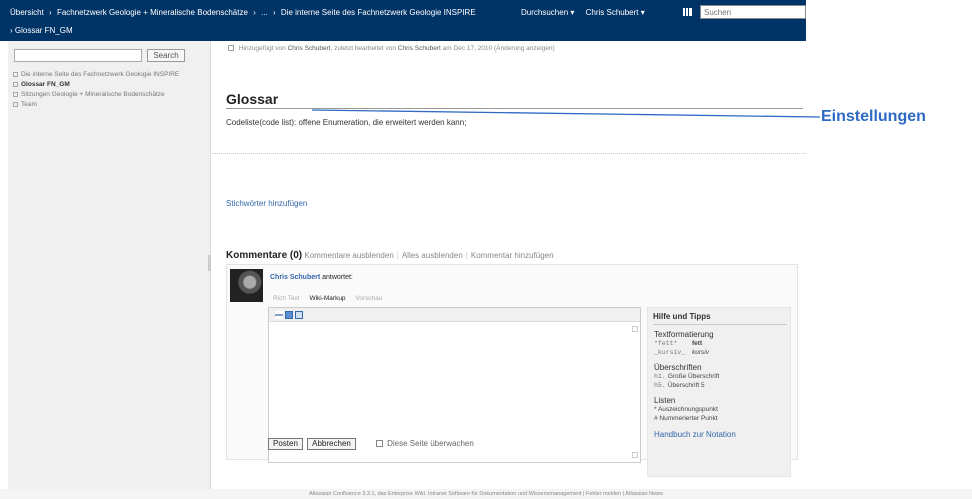  I want to click on avatar, so click(246, 285).